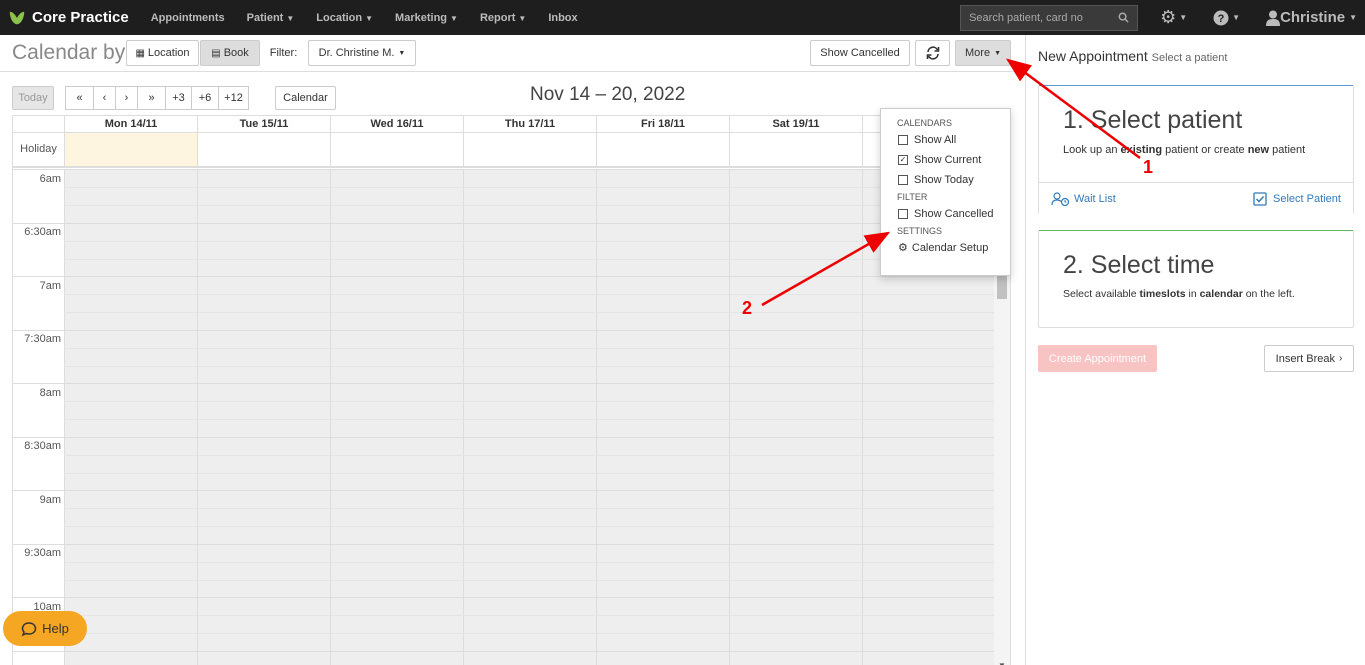 The width and height of the screenshot is (1365, 665). What do you see at coordinates (1097, 358) in the screenshot?
I see `create-appointment-button: Create Appointment` at bounding box center [1097, 358].